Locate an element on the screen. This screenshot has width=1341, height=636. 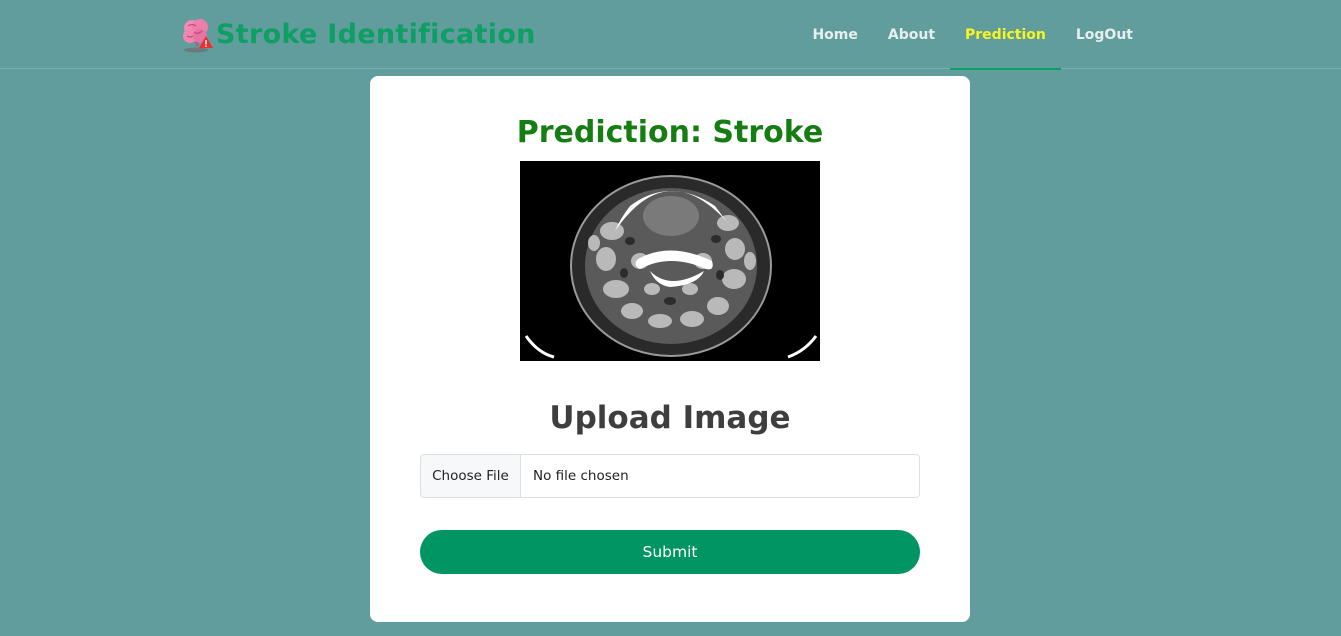
file-input: Choose File No file chosen is located at coordinates (670, 476).